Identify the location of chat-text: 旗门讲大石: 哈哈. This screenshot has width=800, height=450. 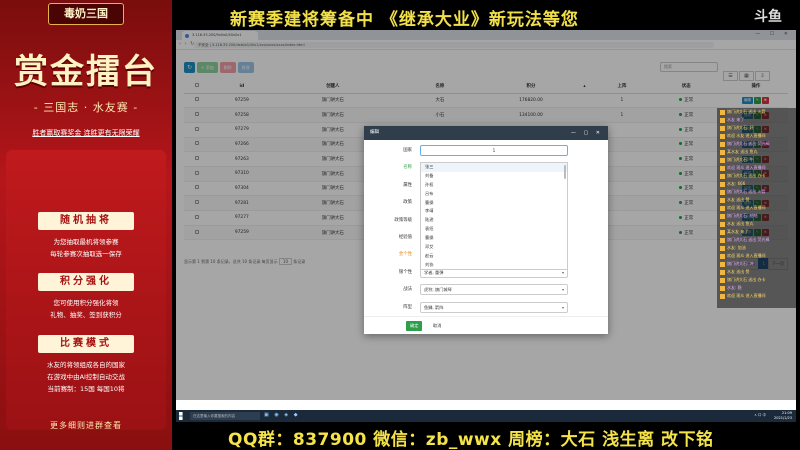
(742, 215).